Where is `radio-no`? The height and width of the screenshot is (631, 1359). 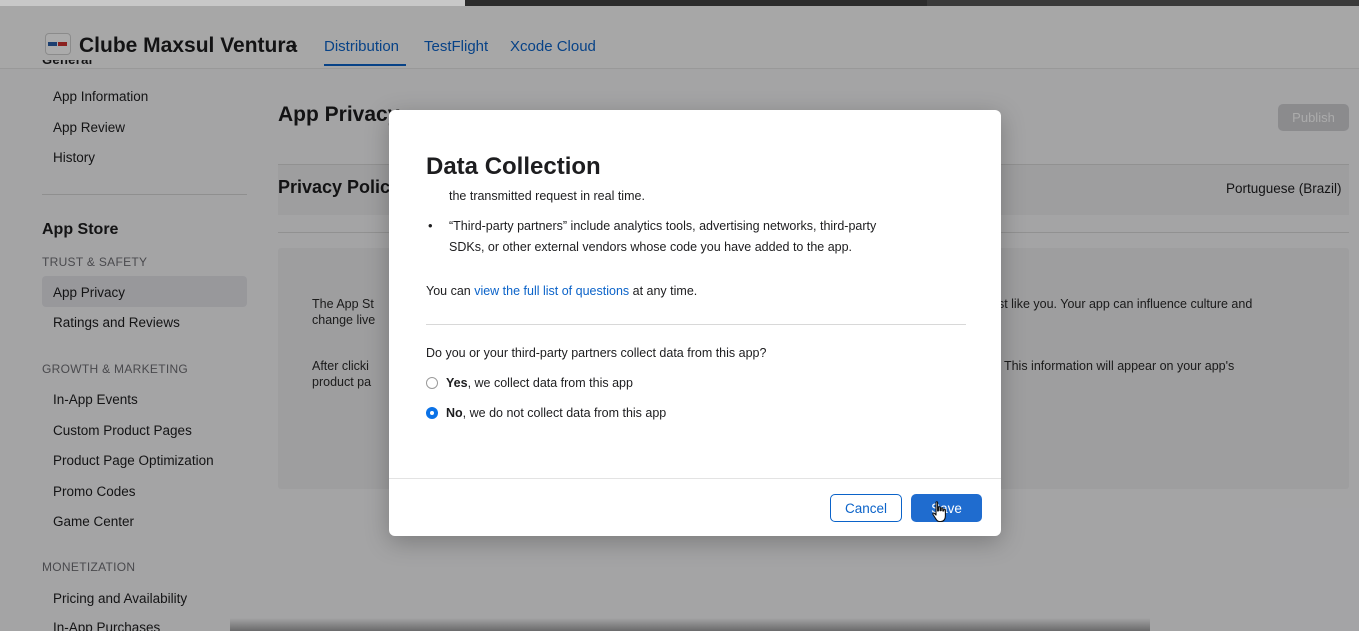
radio-no is located at coordinates (432, 413).